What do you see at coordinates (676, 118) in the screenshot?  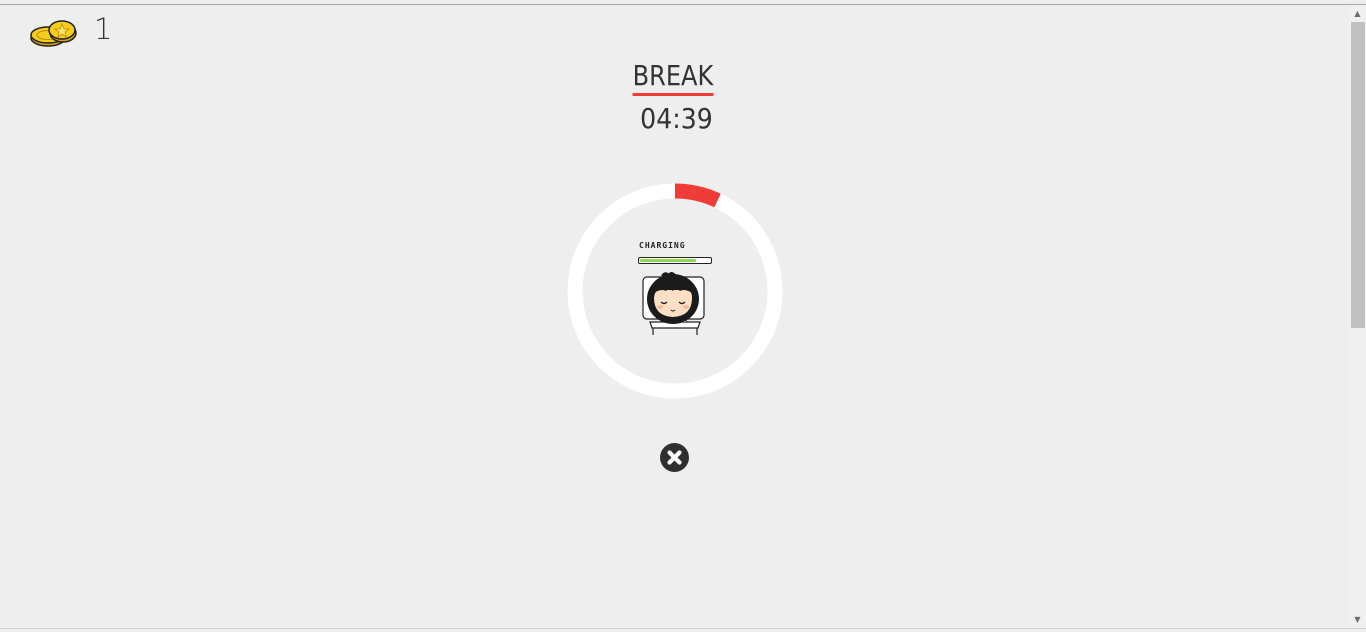 I see `countdown-timer: 04:39` at bounding box center [676, 118].